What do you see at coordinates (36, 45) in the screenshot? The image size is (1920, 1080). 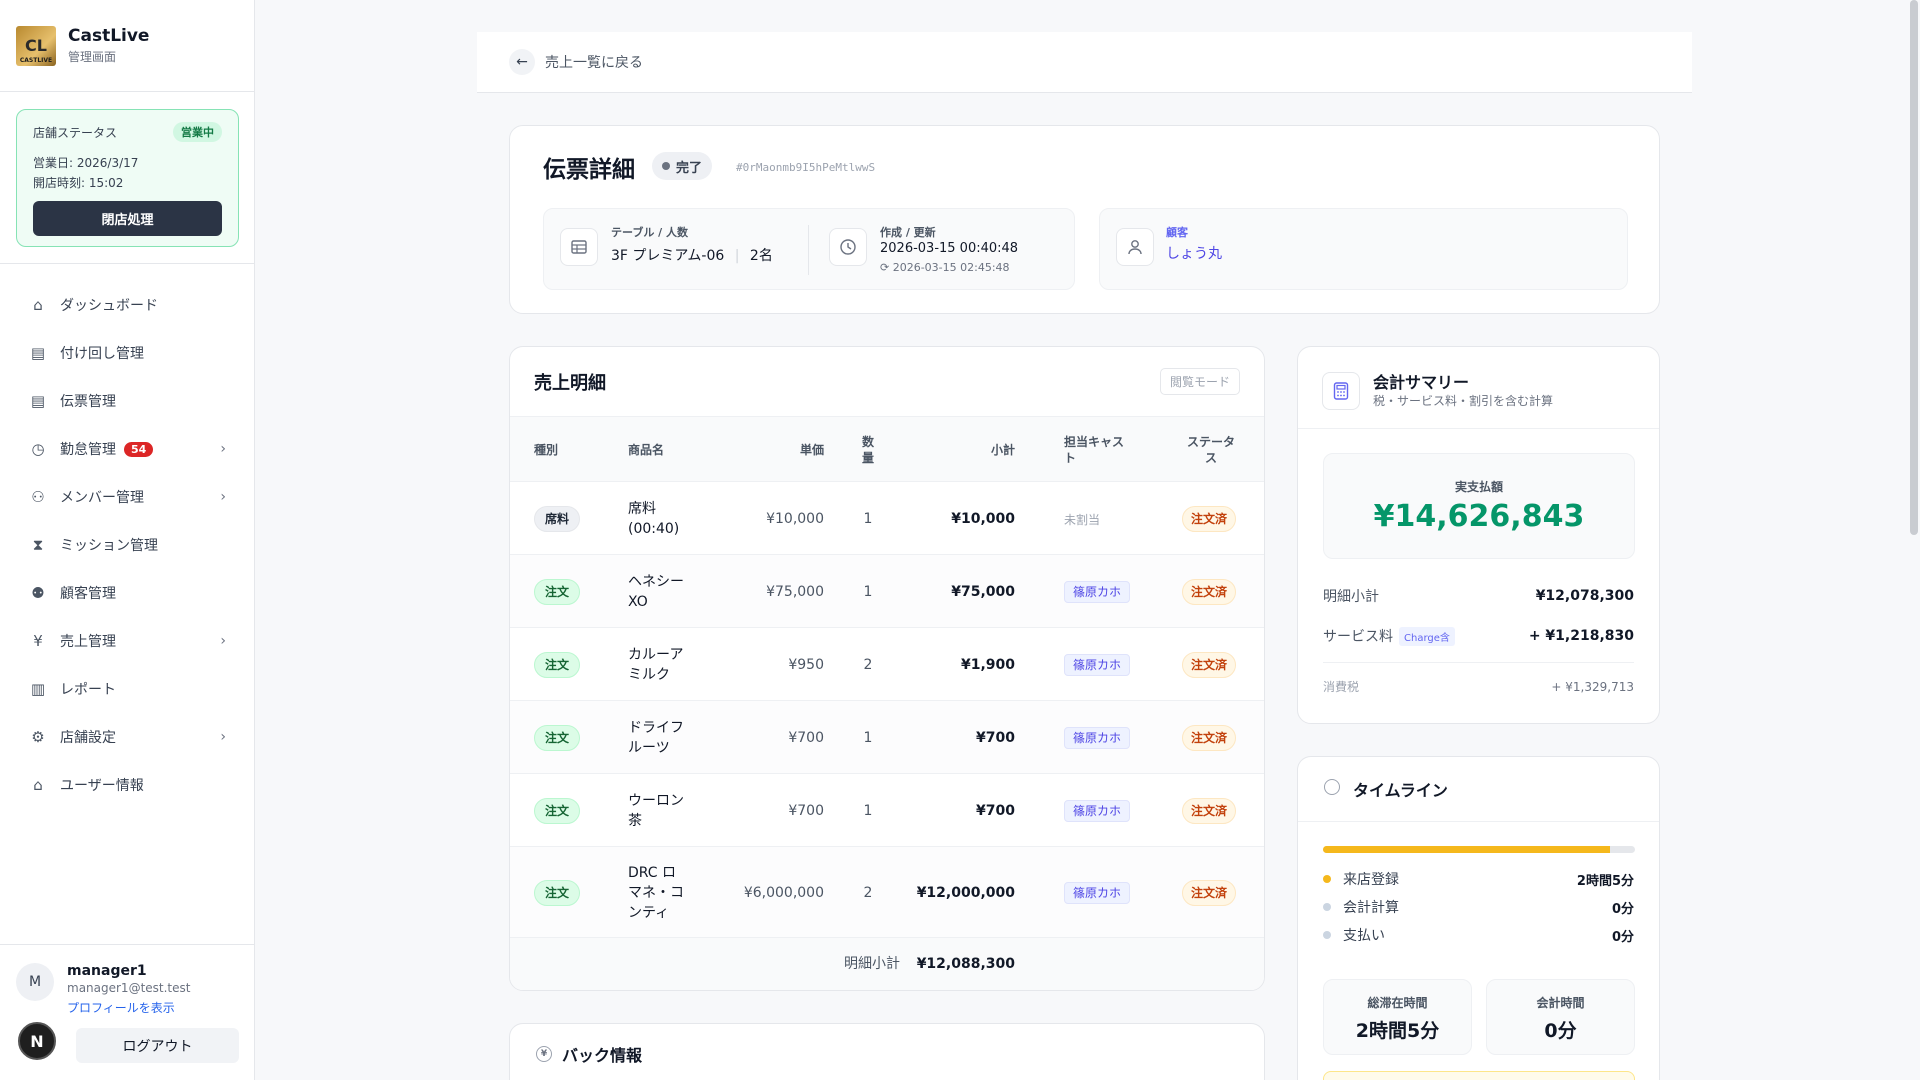 I see `logo-letters: CL` at bounding box center [36, 45].